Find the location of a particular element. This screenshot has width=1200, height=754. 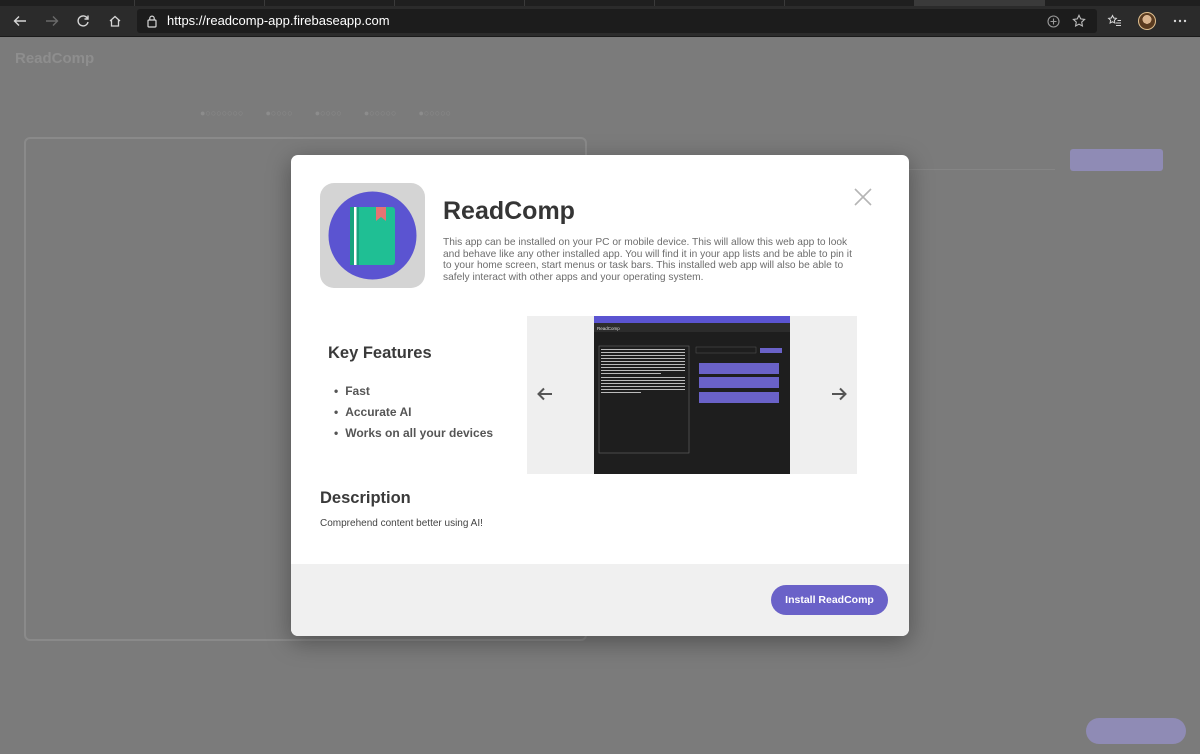

browser-toolbar: https://readcomp-app.firebaseapp.com is located at coordinates (600, 21).